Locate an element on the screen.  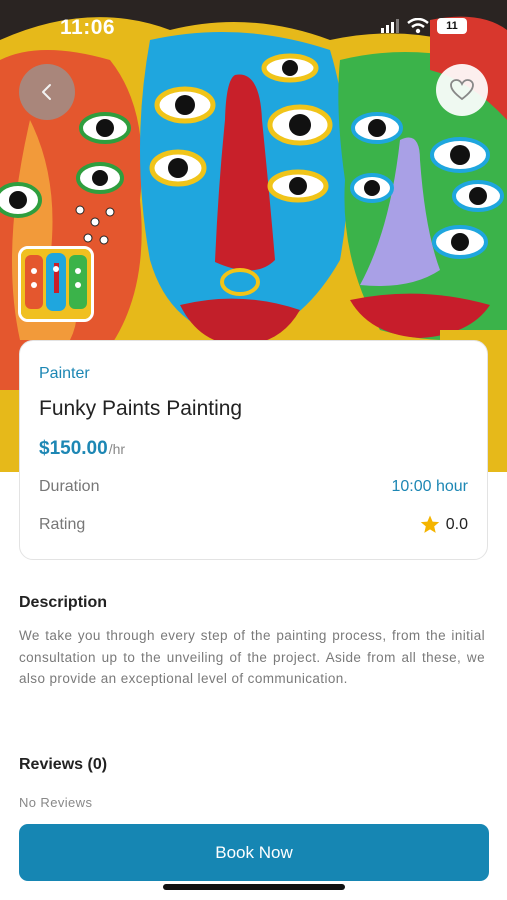
duration-value: 10:00 hour is located at coordinates (429, 486).